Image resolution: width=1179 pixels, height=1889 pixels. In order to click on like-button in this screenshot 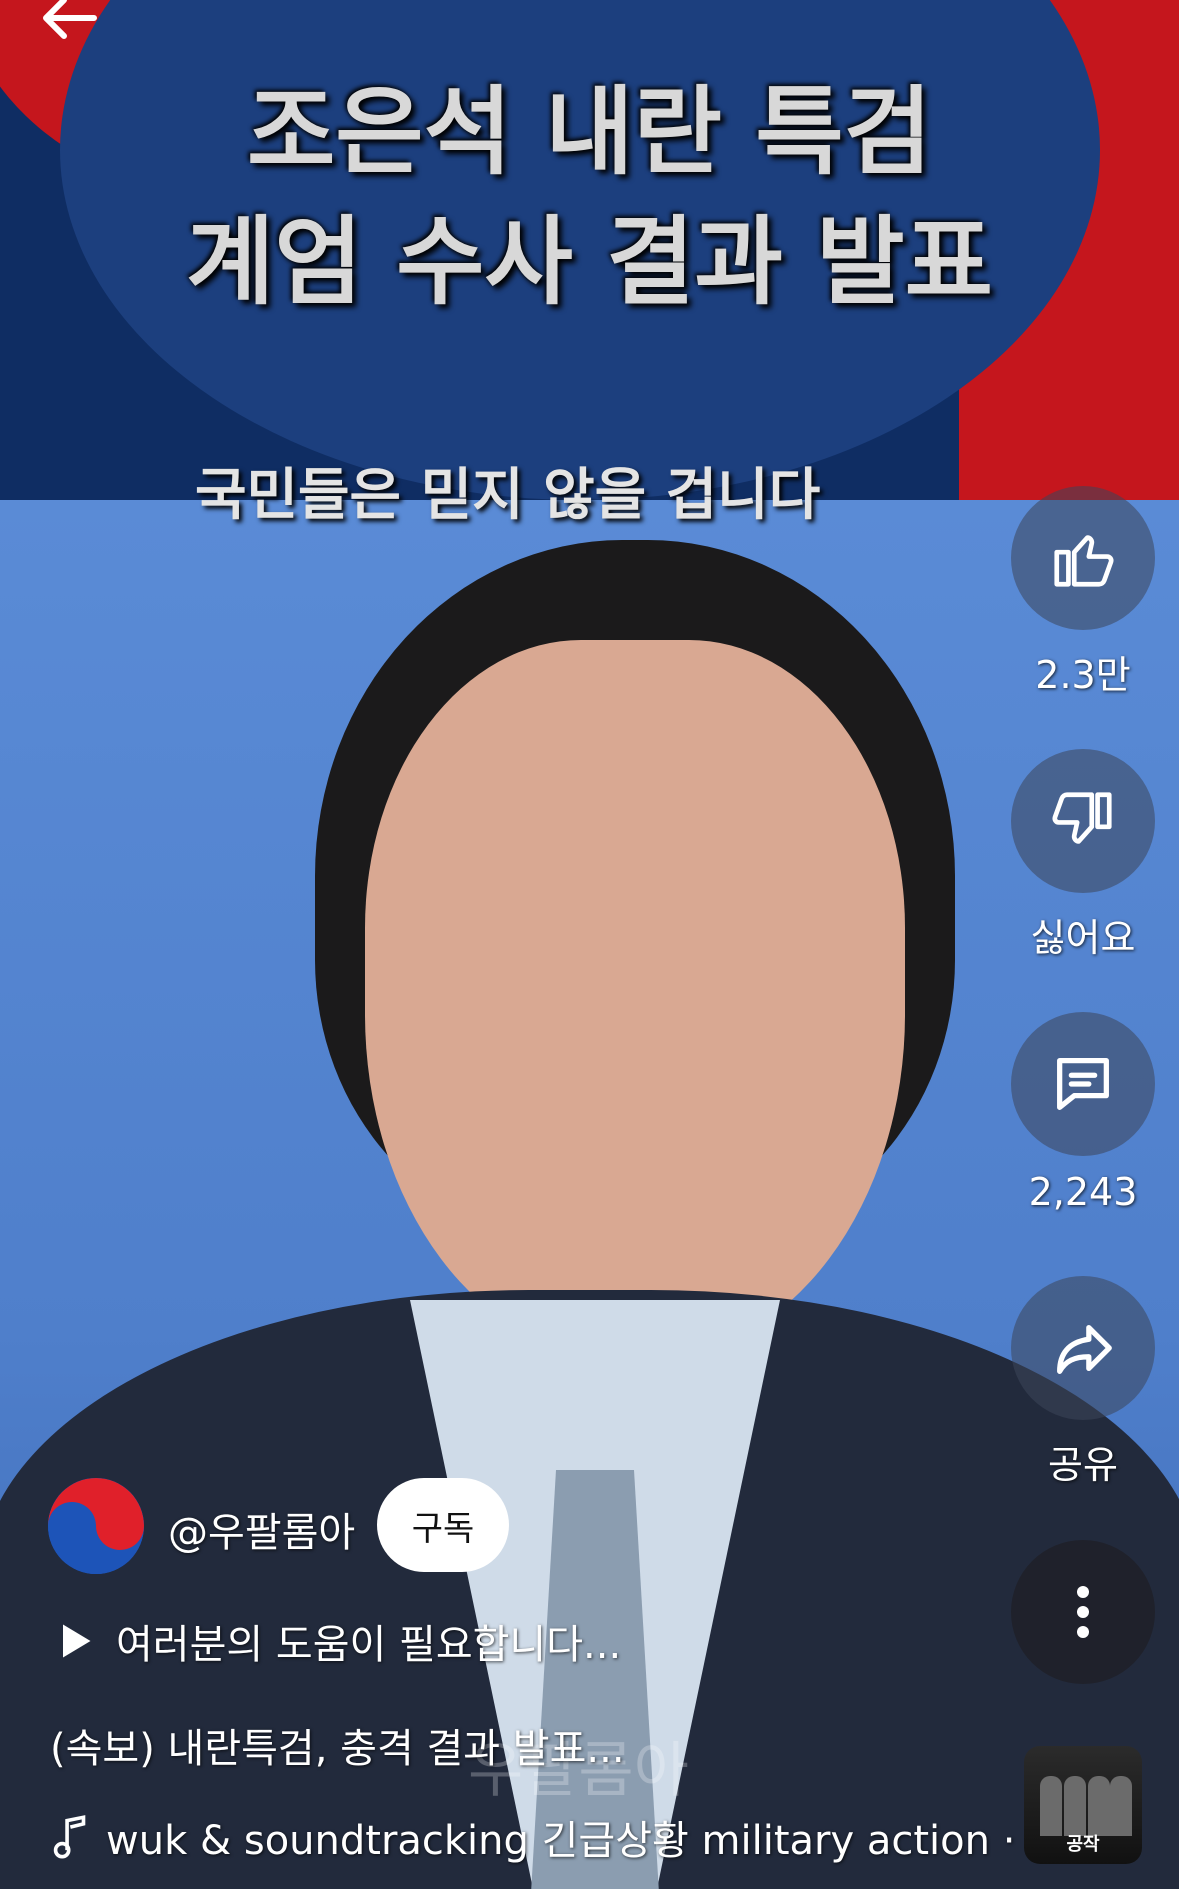, I will do `click(1083, 558)`.